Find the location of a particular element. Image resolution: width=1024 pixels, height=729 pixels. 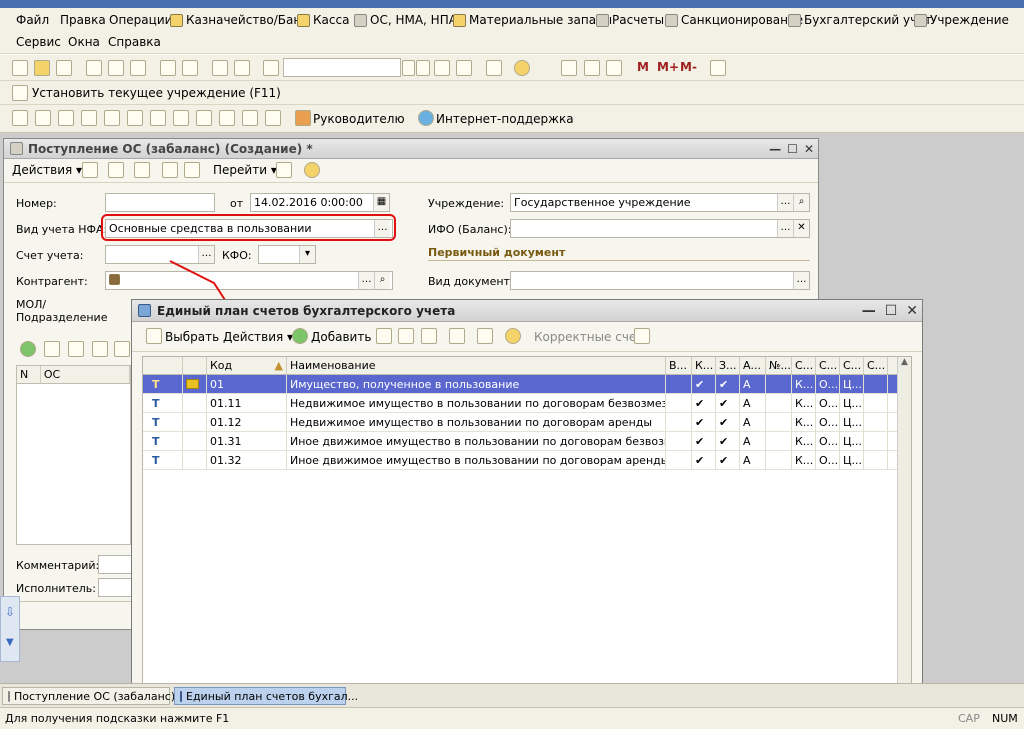

preview-icon is located at coordinates (190, 68).